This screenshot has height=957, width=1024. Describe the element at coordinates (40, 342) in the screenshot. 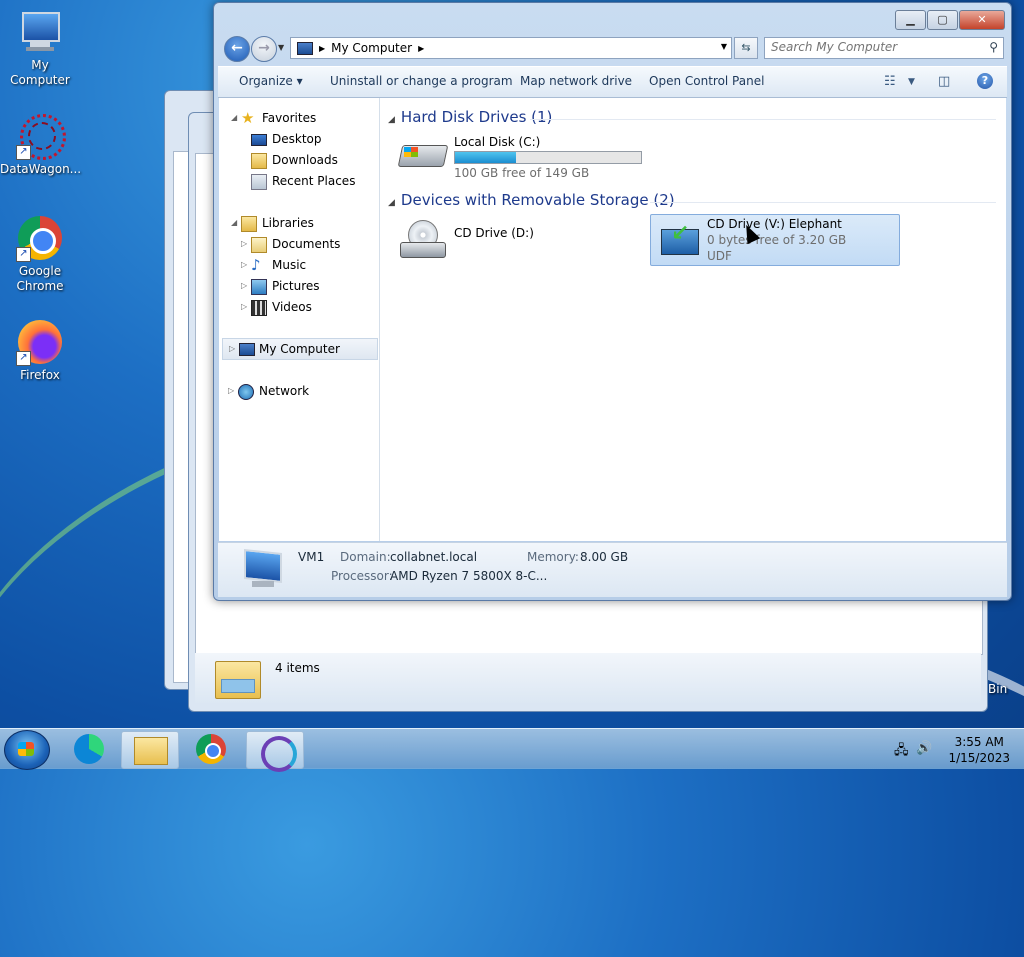

I see `firefox-icon: ↗` at that location.